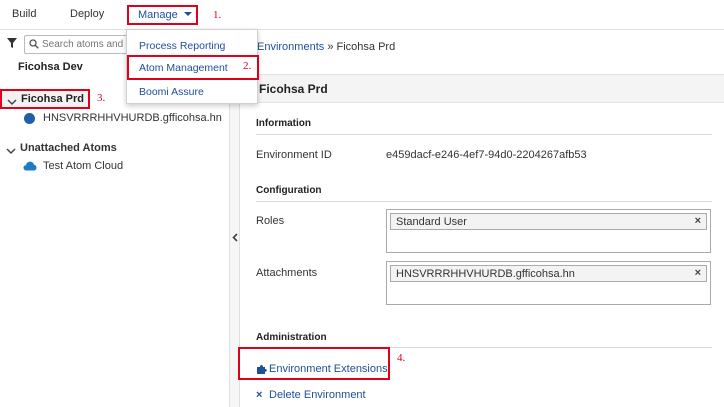  What do you see at coordinates (68, 148) in the screenshot?
I see `tree-group-label: Unattached Atoms` at bounding box center [68, 148].